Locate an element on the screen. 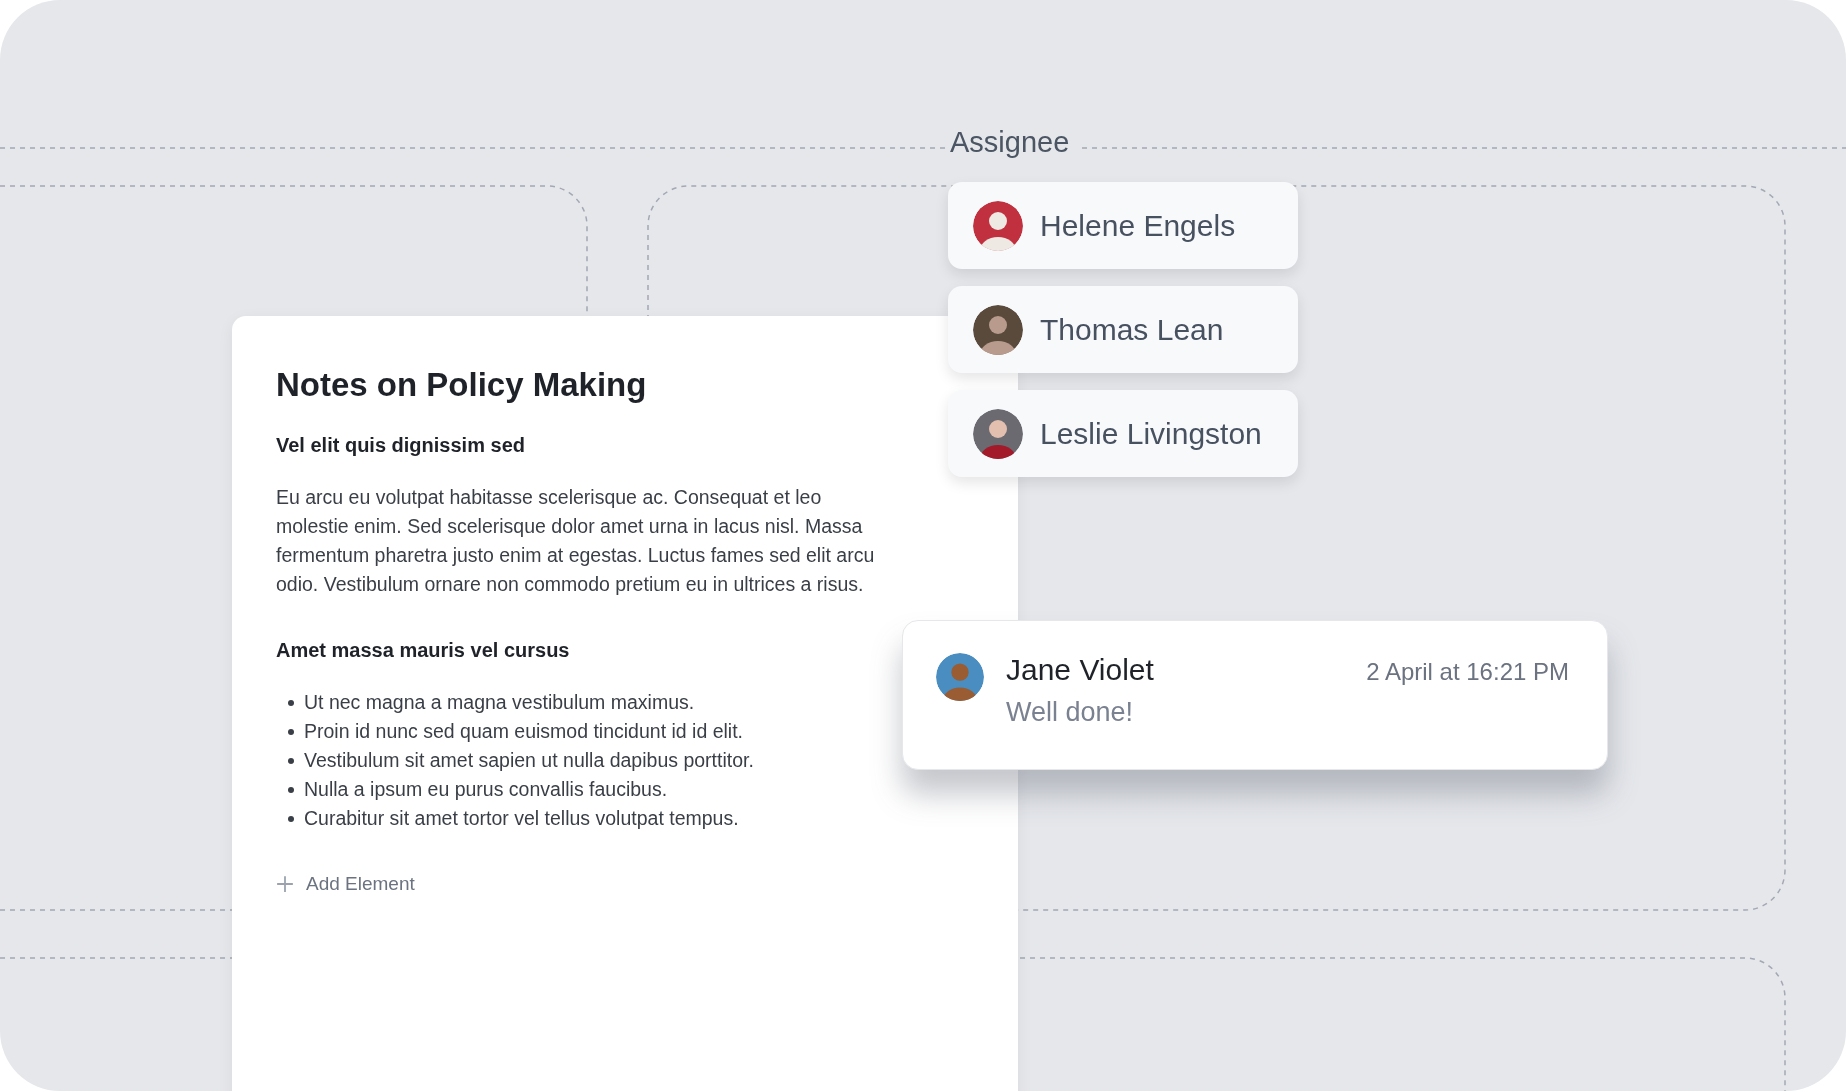 Image resolution: width=1846 pixels, height=1091 pixels. assignee-option: Leslie Livingston is located at coordinates (1123, 433).